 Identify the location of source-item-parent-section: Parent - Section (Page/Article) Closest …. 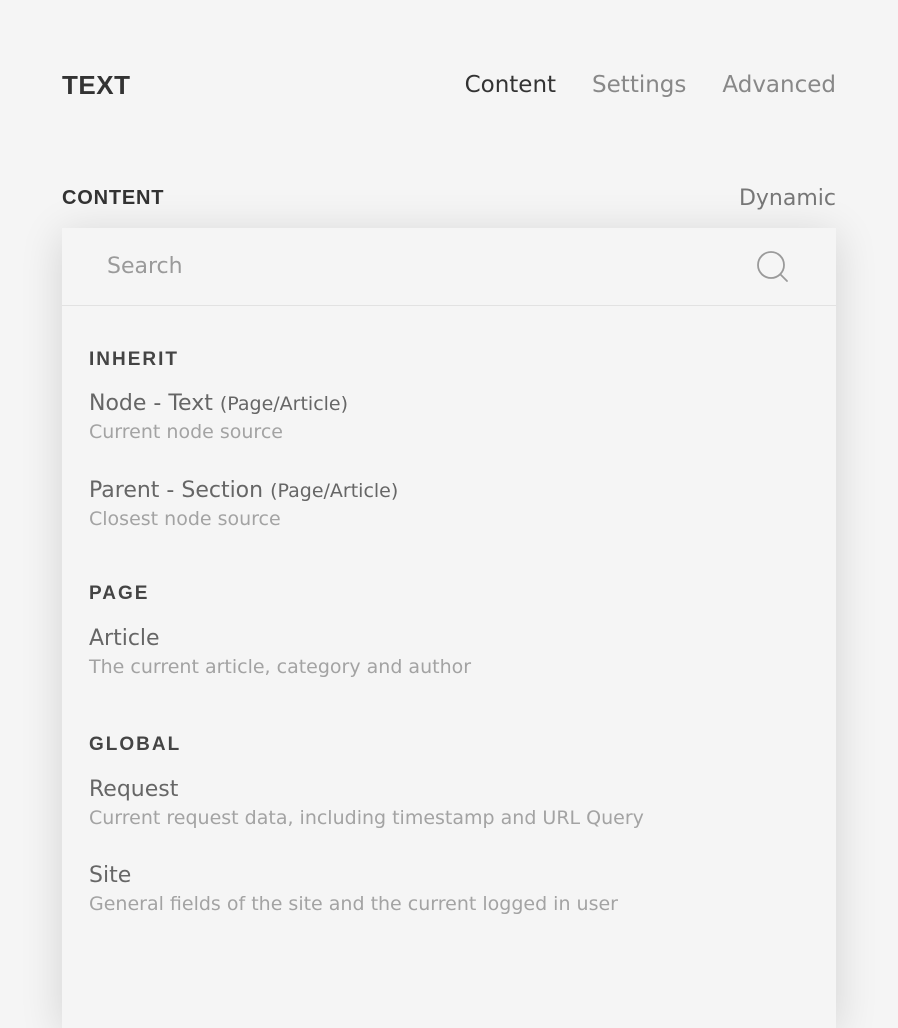
(462, 504).